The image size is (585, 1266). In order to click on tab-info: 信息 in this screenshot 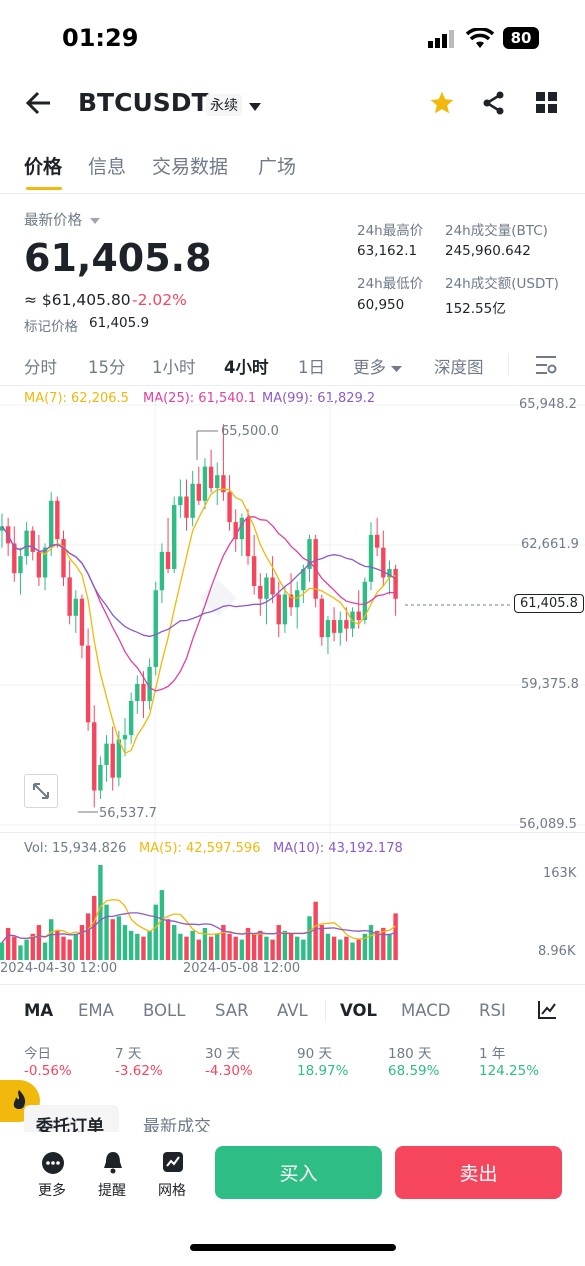, I will do `click(107, 165)`.